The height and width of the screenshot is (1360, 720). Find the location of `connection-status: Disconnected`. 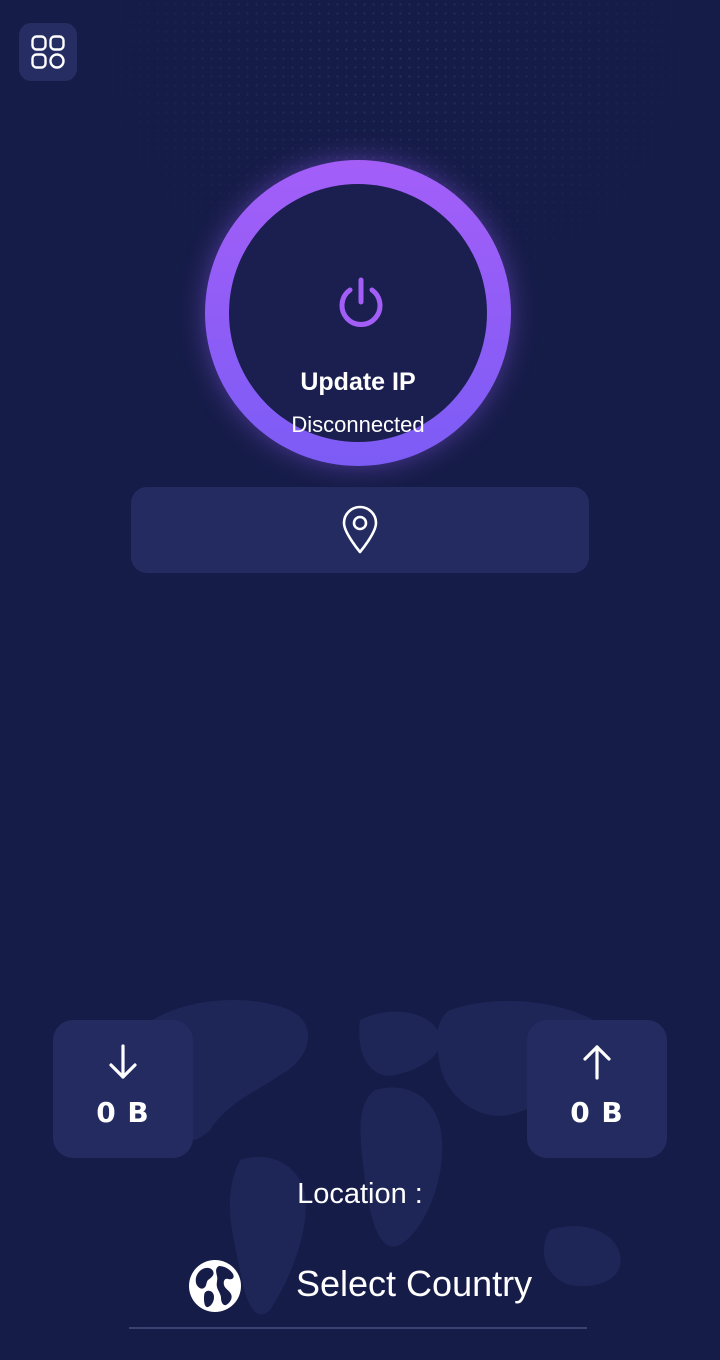

connection-status: Disconnected is located at coordinates (358, 424).